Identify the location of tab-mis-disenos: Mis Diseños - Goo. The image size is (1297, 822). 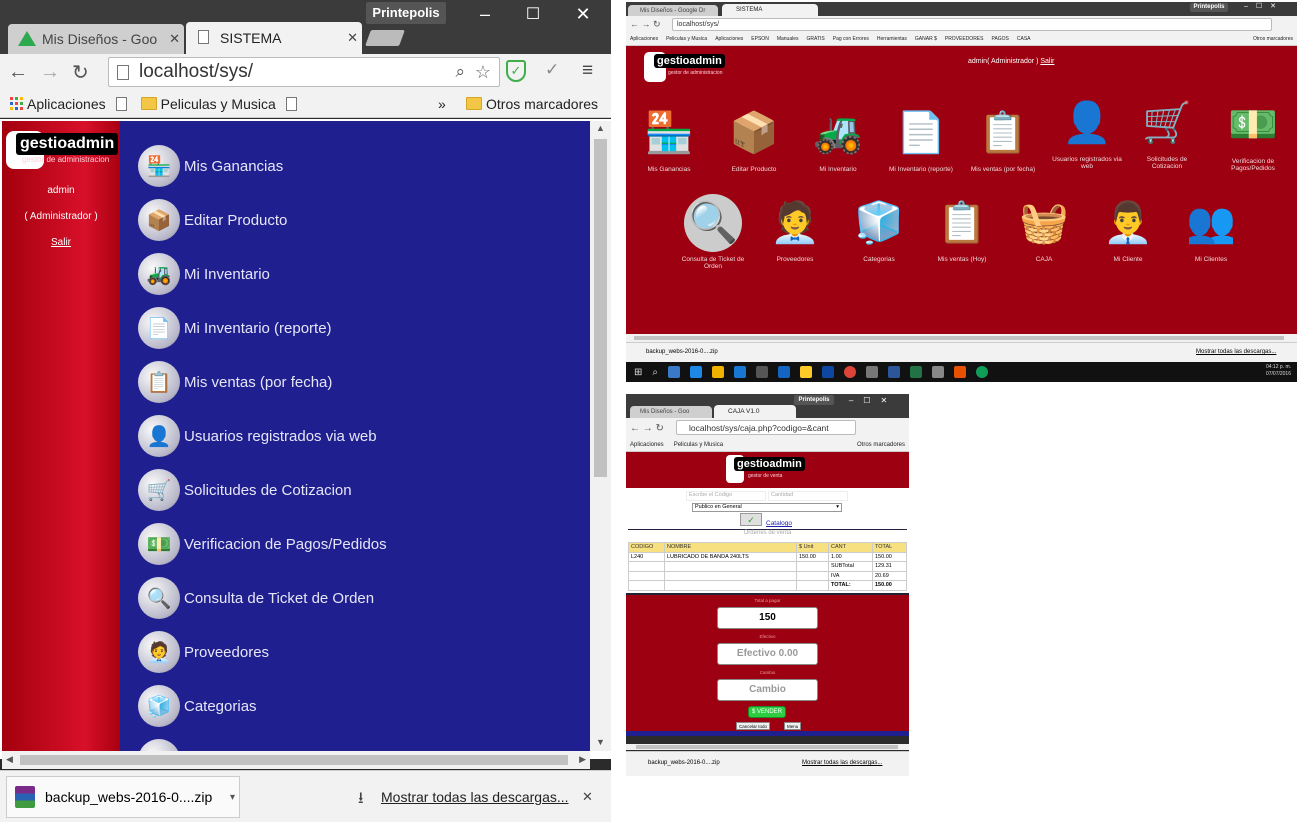
(671, 412).